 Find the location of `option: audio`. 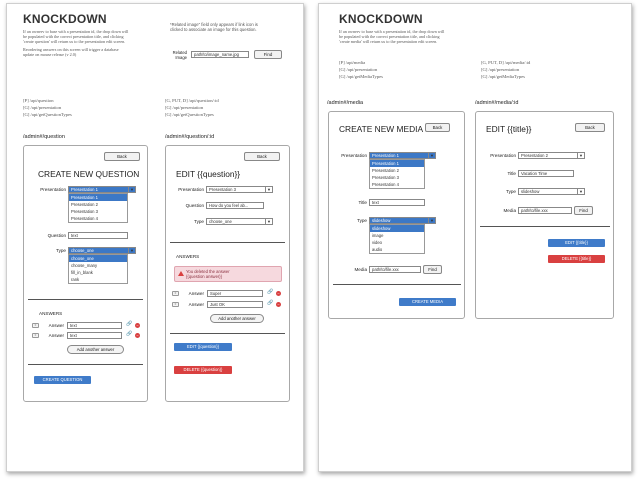

option: audio is located at coordinates (397, 249).